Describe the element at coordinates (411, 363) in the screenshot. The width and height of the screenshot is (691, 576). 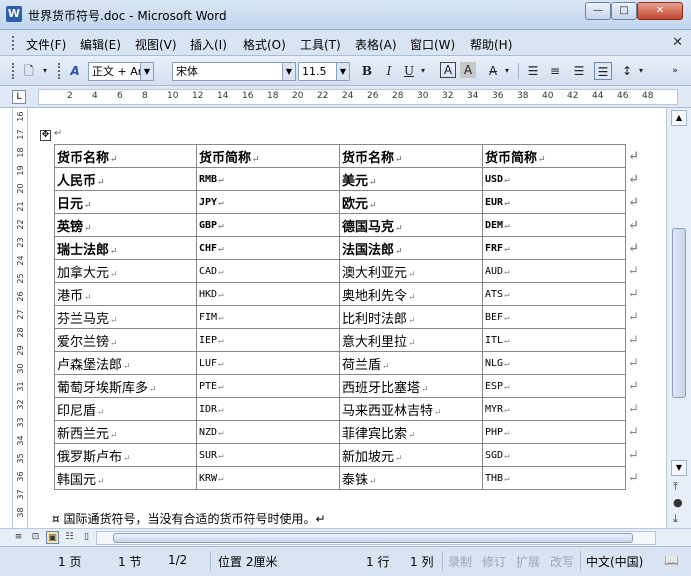
I see `table-cell: 荷兰盾↵` at that location.